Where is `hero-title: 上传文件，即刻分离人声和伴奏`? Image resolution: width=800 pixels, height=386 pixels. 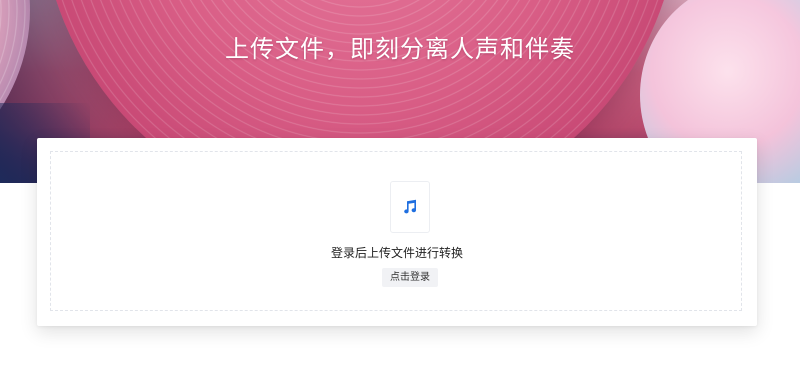 hero-title: 上传文件，即刻分离人声和伴奏 is located at coordinates (400, 49).